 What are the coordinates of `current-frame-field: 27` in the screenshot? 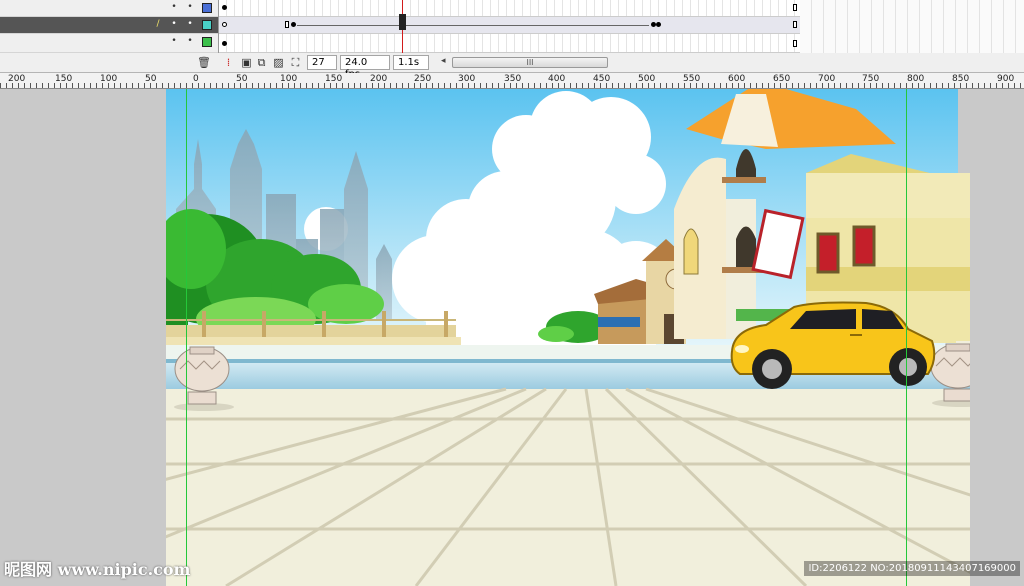 It's located at (322, 62).